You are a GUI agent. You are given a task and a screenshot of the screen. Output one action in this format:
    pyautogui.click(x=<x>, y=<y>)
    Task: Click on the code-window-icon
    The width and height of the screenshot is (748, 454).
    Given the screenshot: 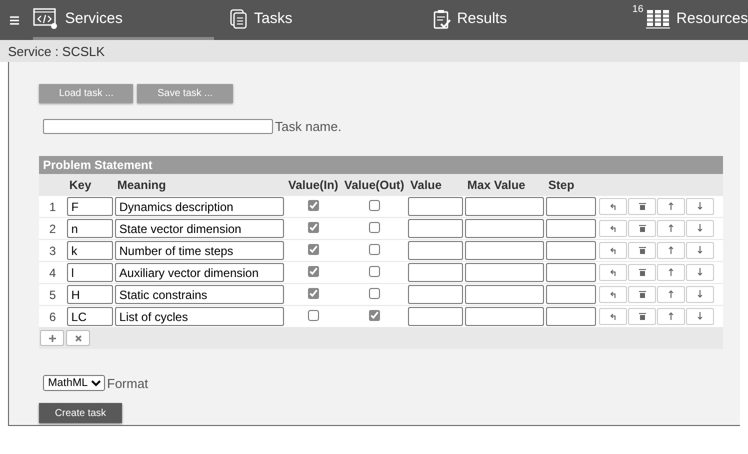 What is the action you would take?
    pyautogui.click(x=46, y=19)
    